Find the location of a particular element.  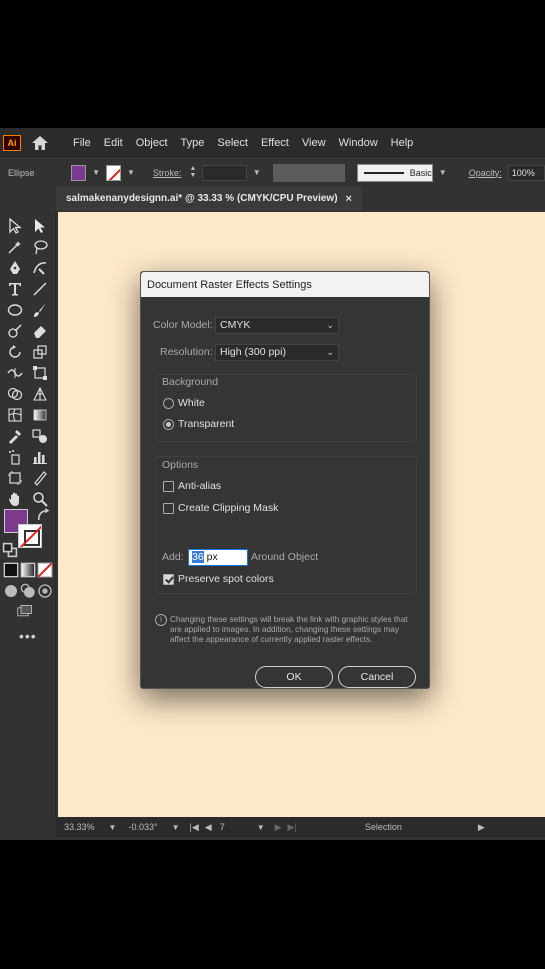

next-artboard-icon: ▶ is located at coordinates (278, 827).